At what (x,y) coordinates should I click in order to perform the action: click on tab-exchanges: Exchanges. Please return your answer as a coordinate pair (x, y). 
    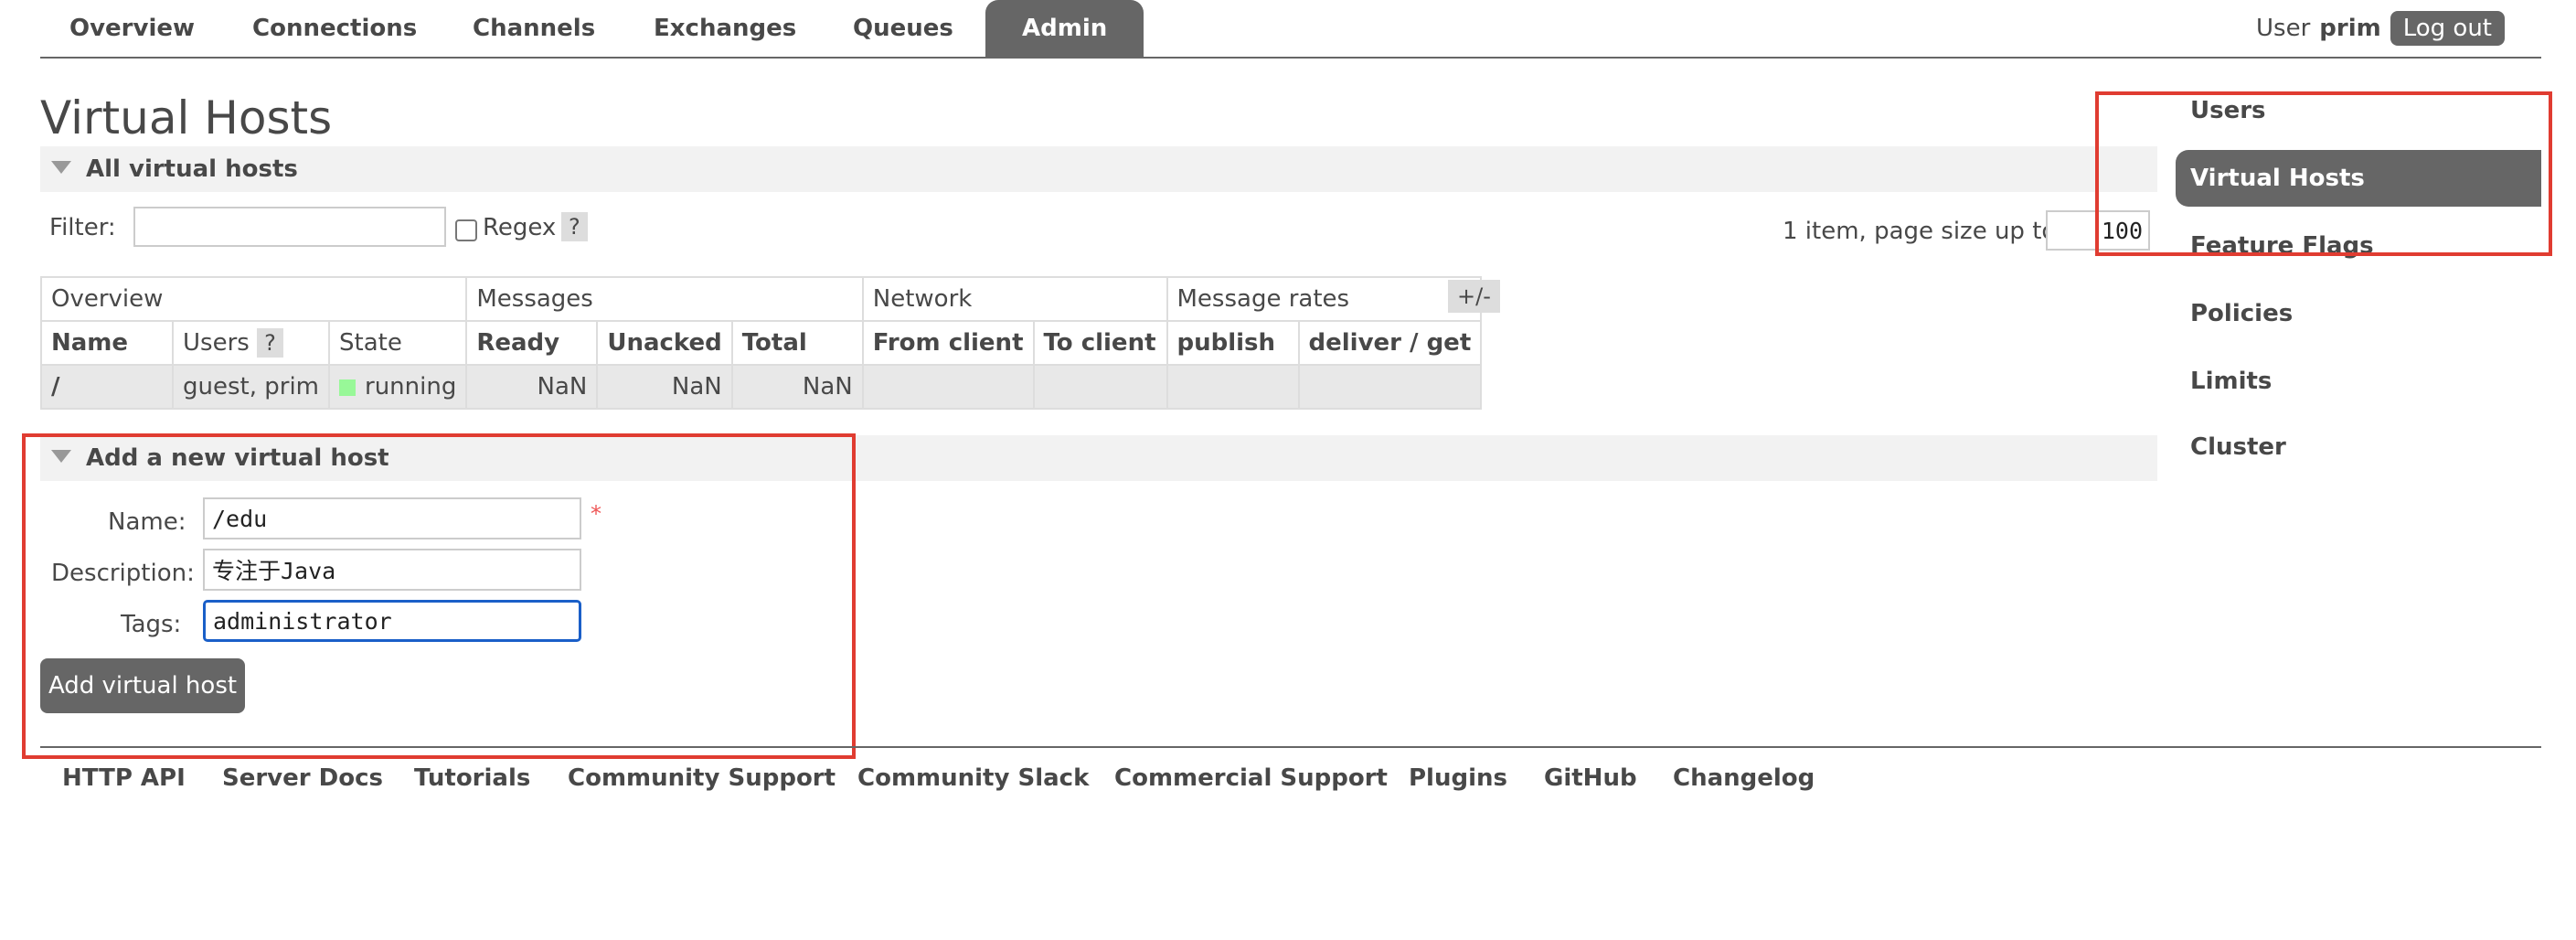
    Looking at the image, I should click on (725, 28).